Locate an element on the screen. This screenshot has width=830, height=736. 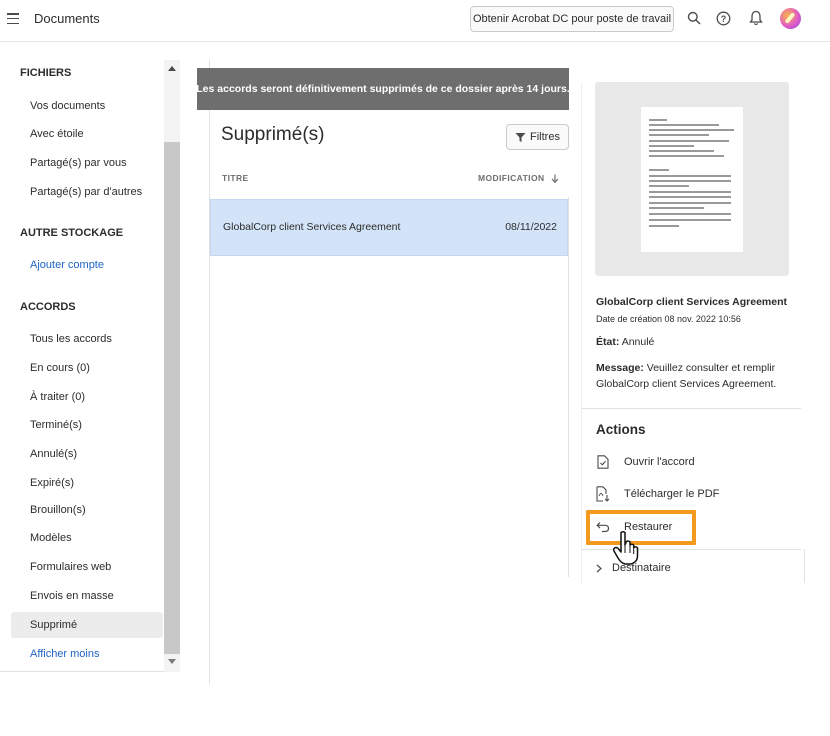
column-header-modified-label: MODIFICATION is located at coordinates (511, 178).